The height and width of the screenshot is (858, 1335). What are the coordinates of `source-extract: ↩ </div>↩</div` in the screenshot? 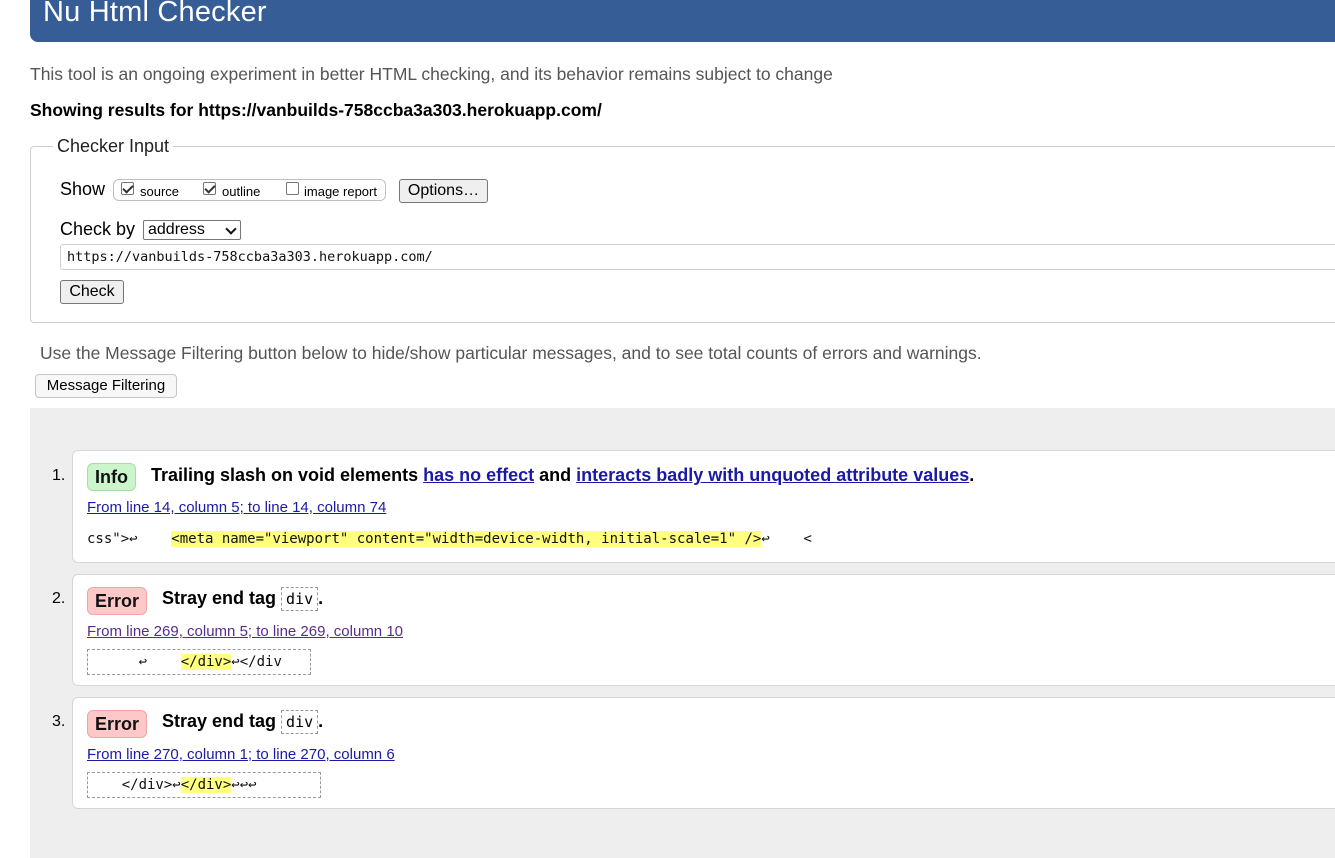 It's located at (199, 662).